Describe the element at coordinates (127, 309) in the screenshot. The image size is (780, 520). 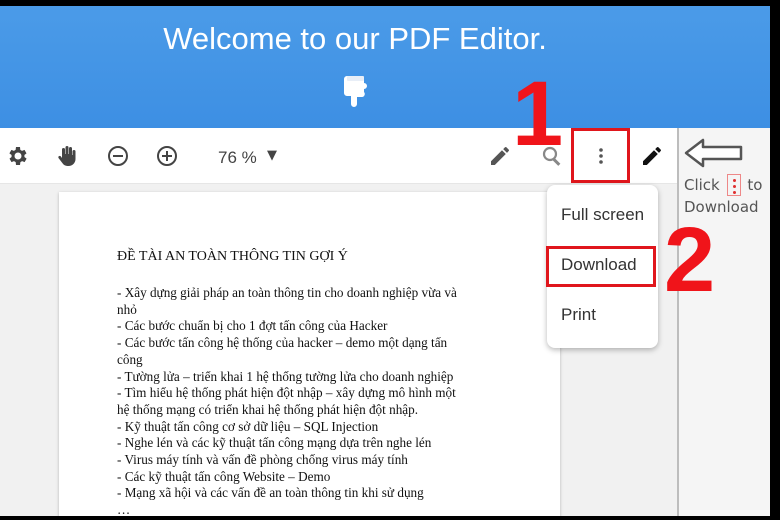
I see `document-line: nhỏ` at that location.